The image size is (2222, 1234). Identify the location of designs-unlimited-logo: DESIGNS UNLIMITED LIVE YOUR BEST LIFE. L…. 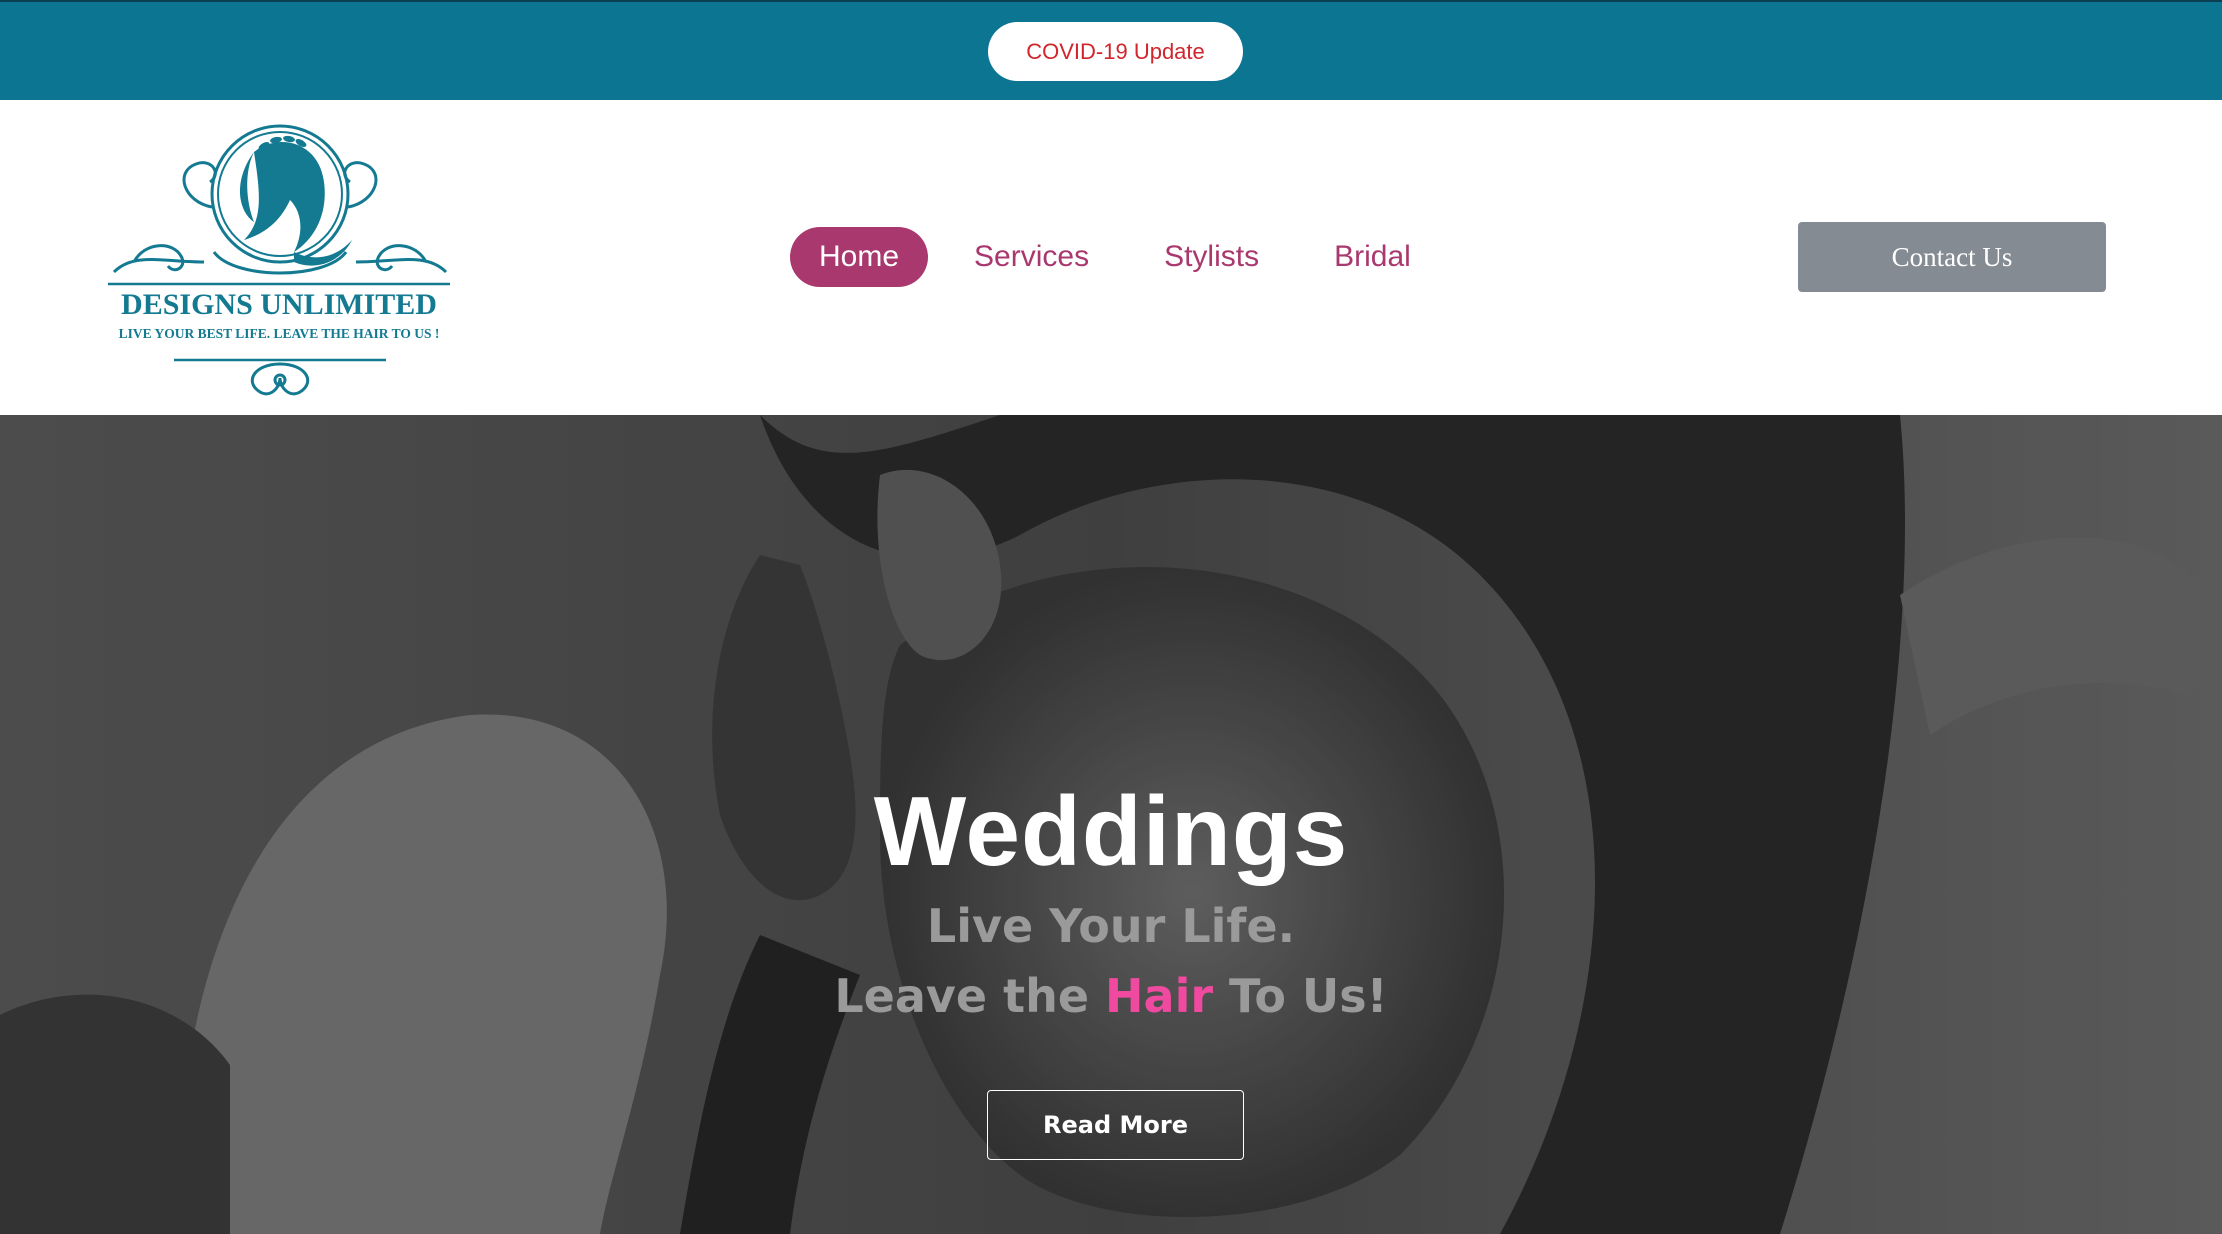
(279, 258).